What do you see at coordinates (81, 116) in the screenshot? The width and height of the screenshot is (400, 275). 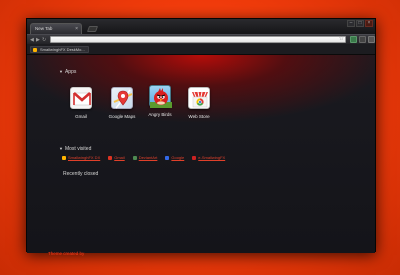 I see `app-label: Gmail` at bounding box center [81, 116].